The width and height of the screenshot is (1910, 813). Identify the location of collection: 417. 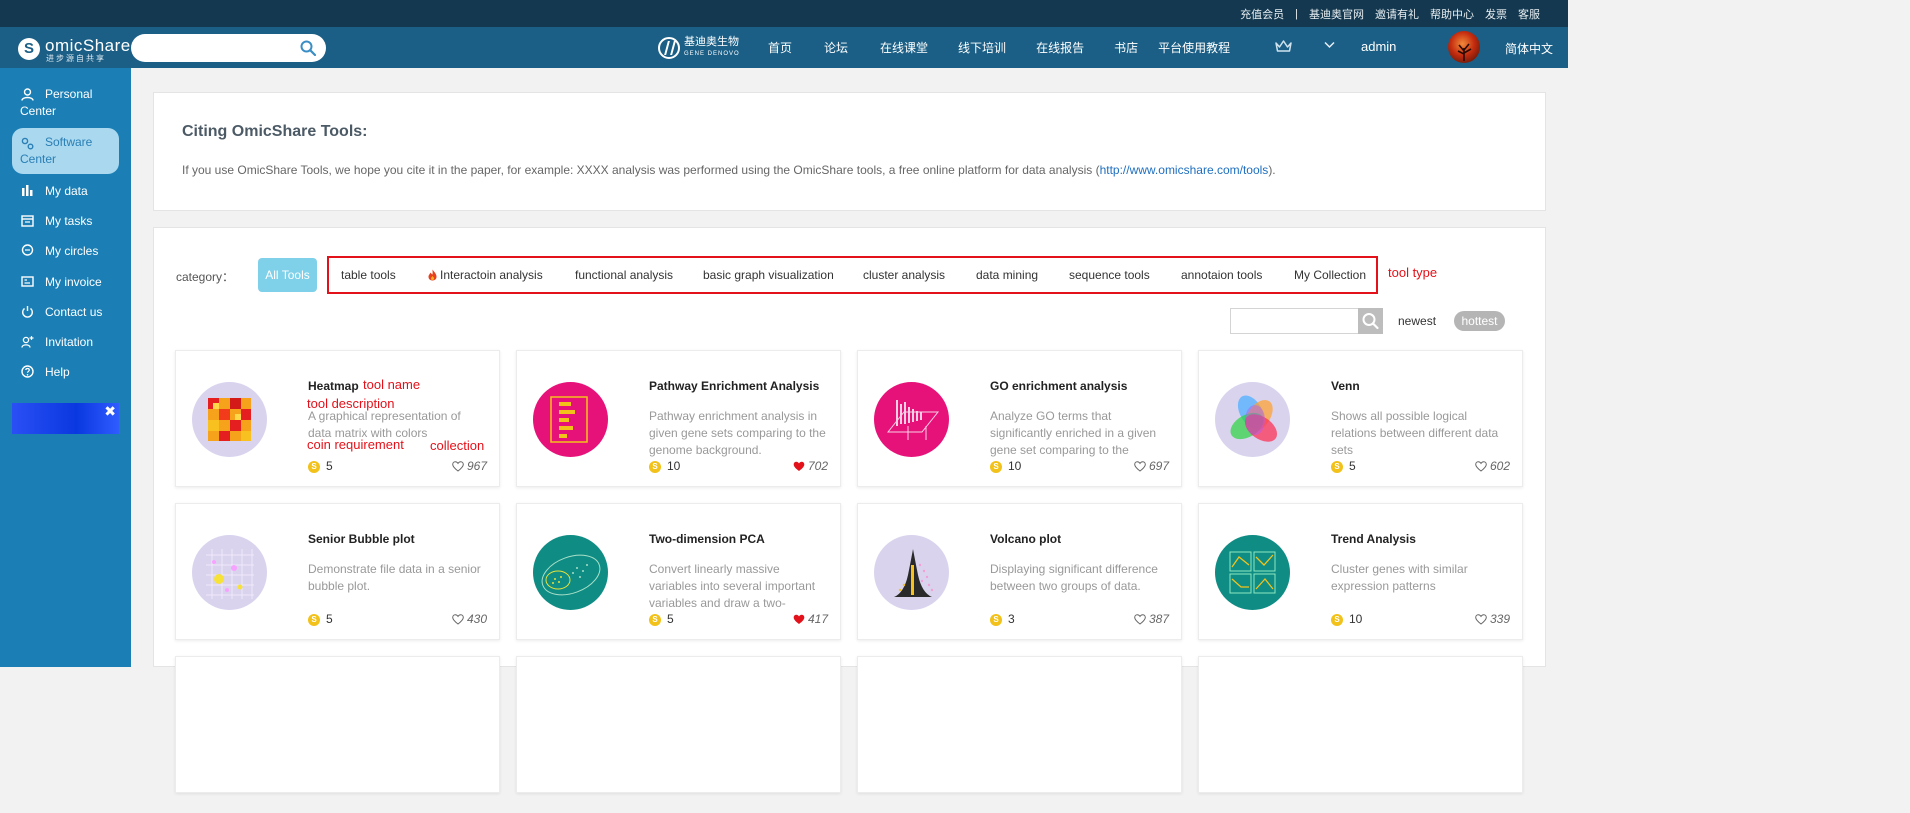
(810, 619).